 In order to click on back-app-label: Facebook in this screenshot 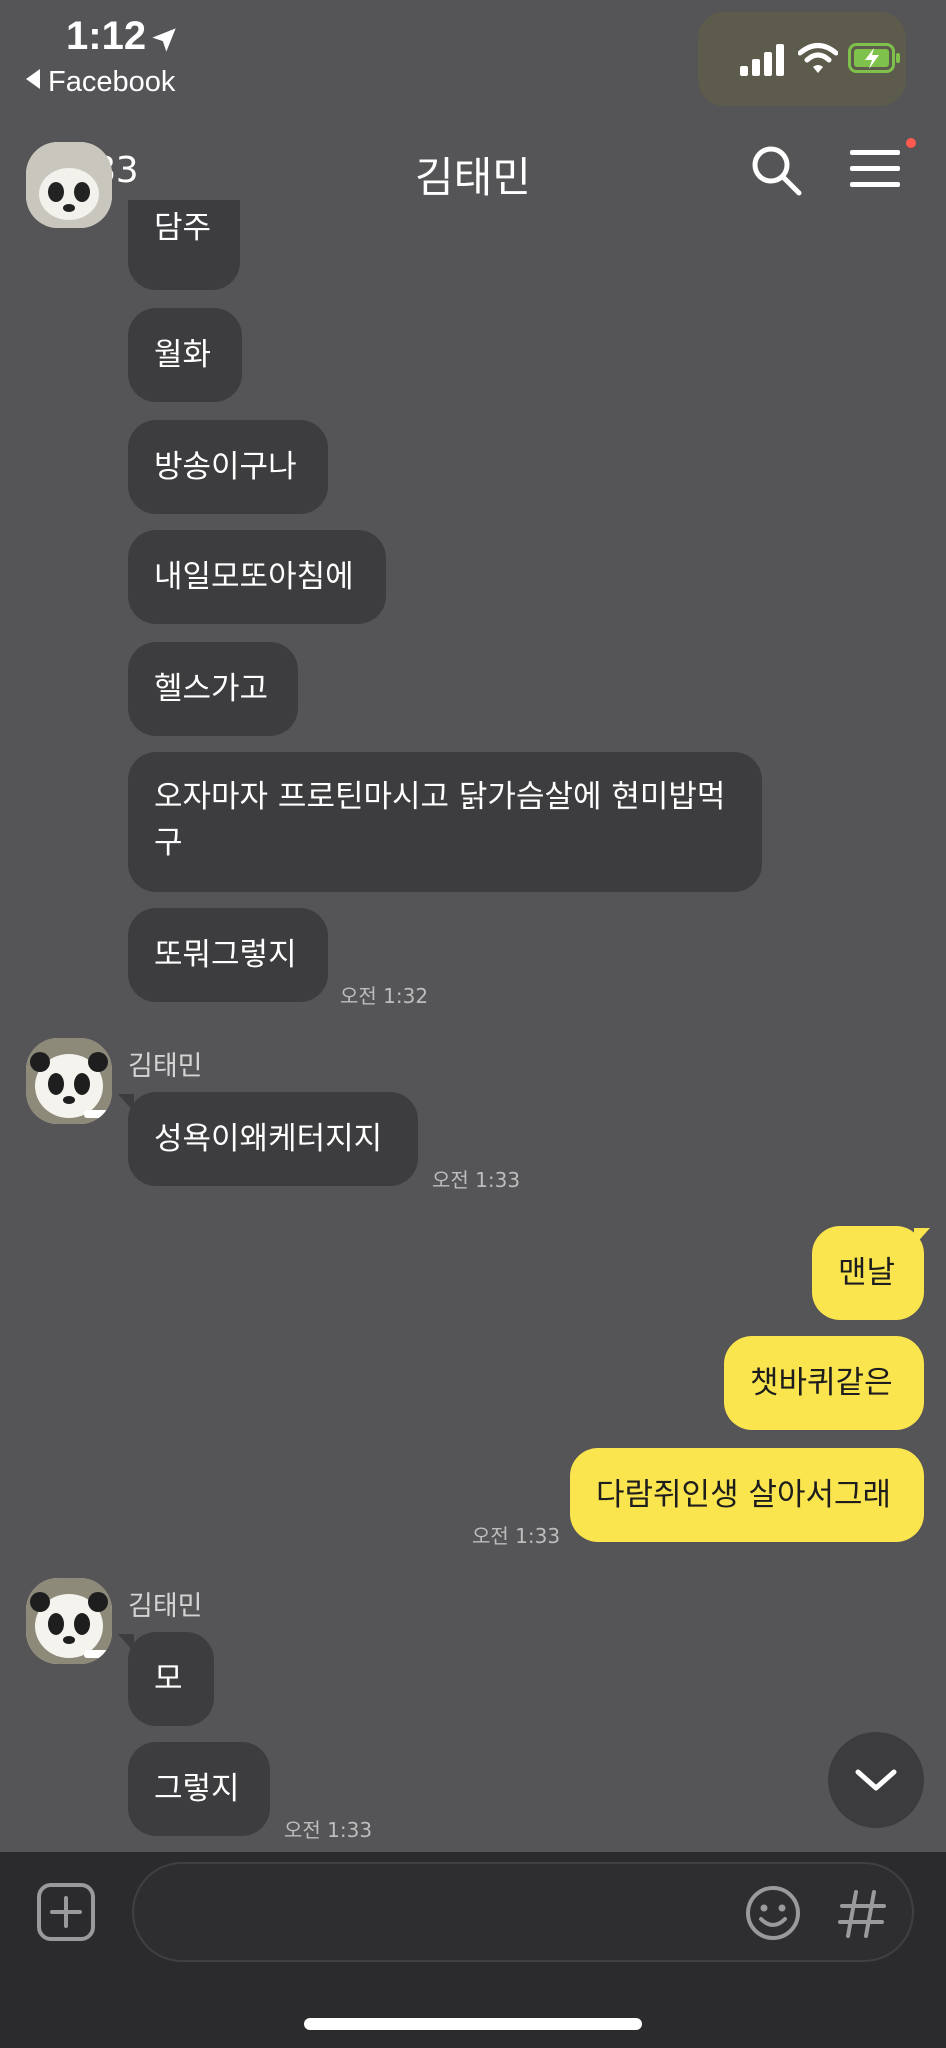, I will do `click(112, 82)`.